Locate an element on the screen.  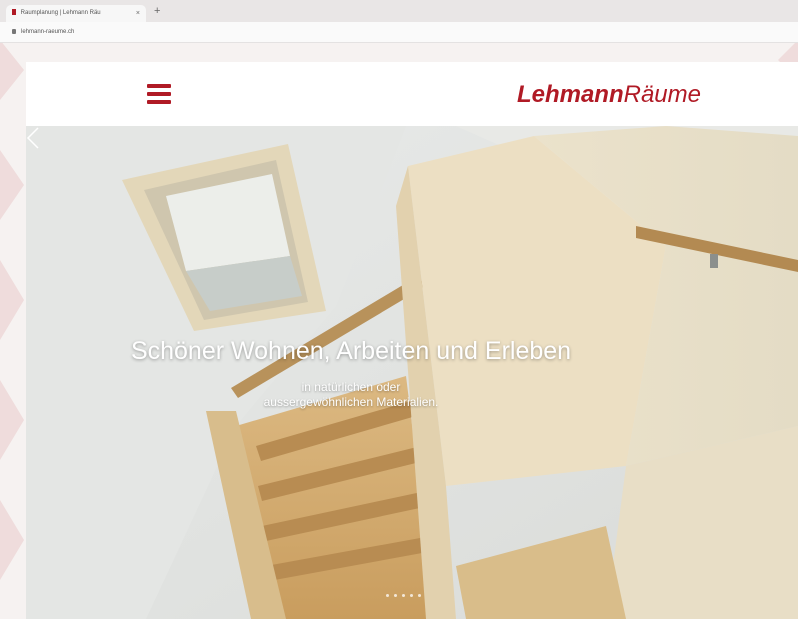
hero-title: Schöner Wohnen, Arbeiten und Erleben is located at coordinates (351, 351).